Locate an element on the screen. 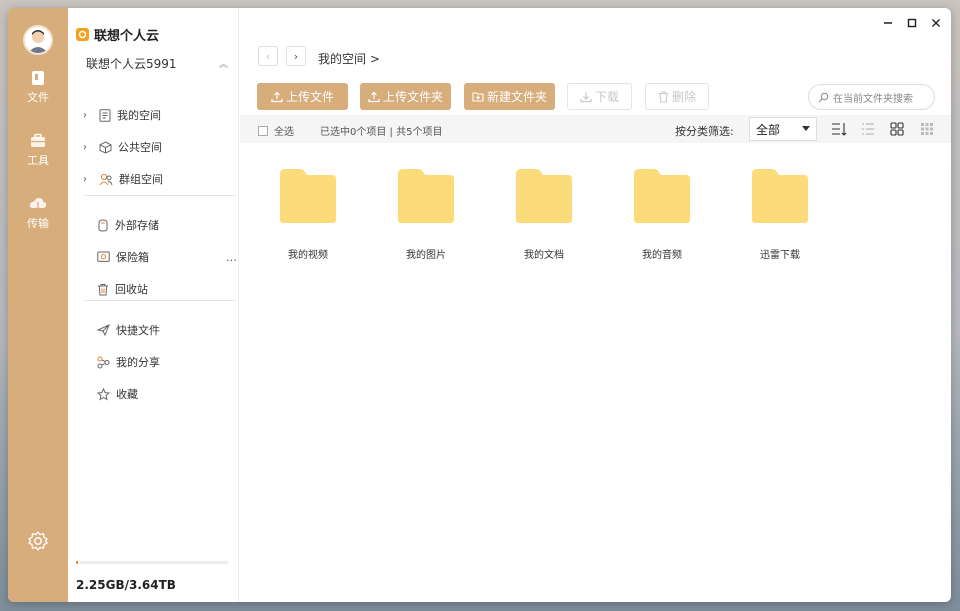  account-name: 联想个人云5991 is located at coordinates (131, 64).